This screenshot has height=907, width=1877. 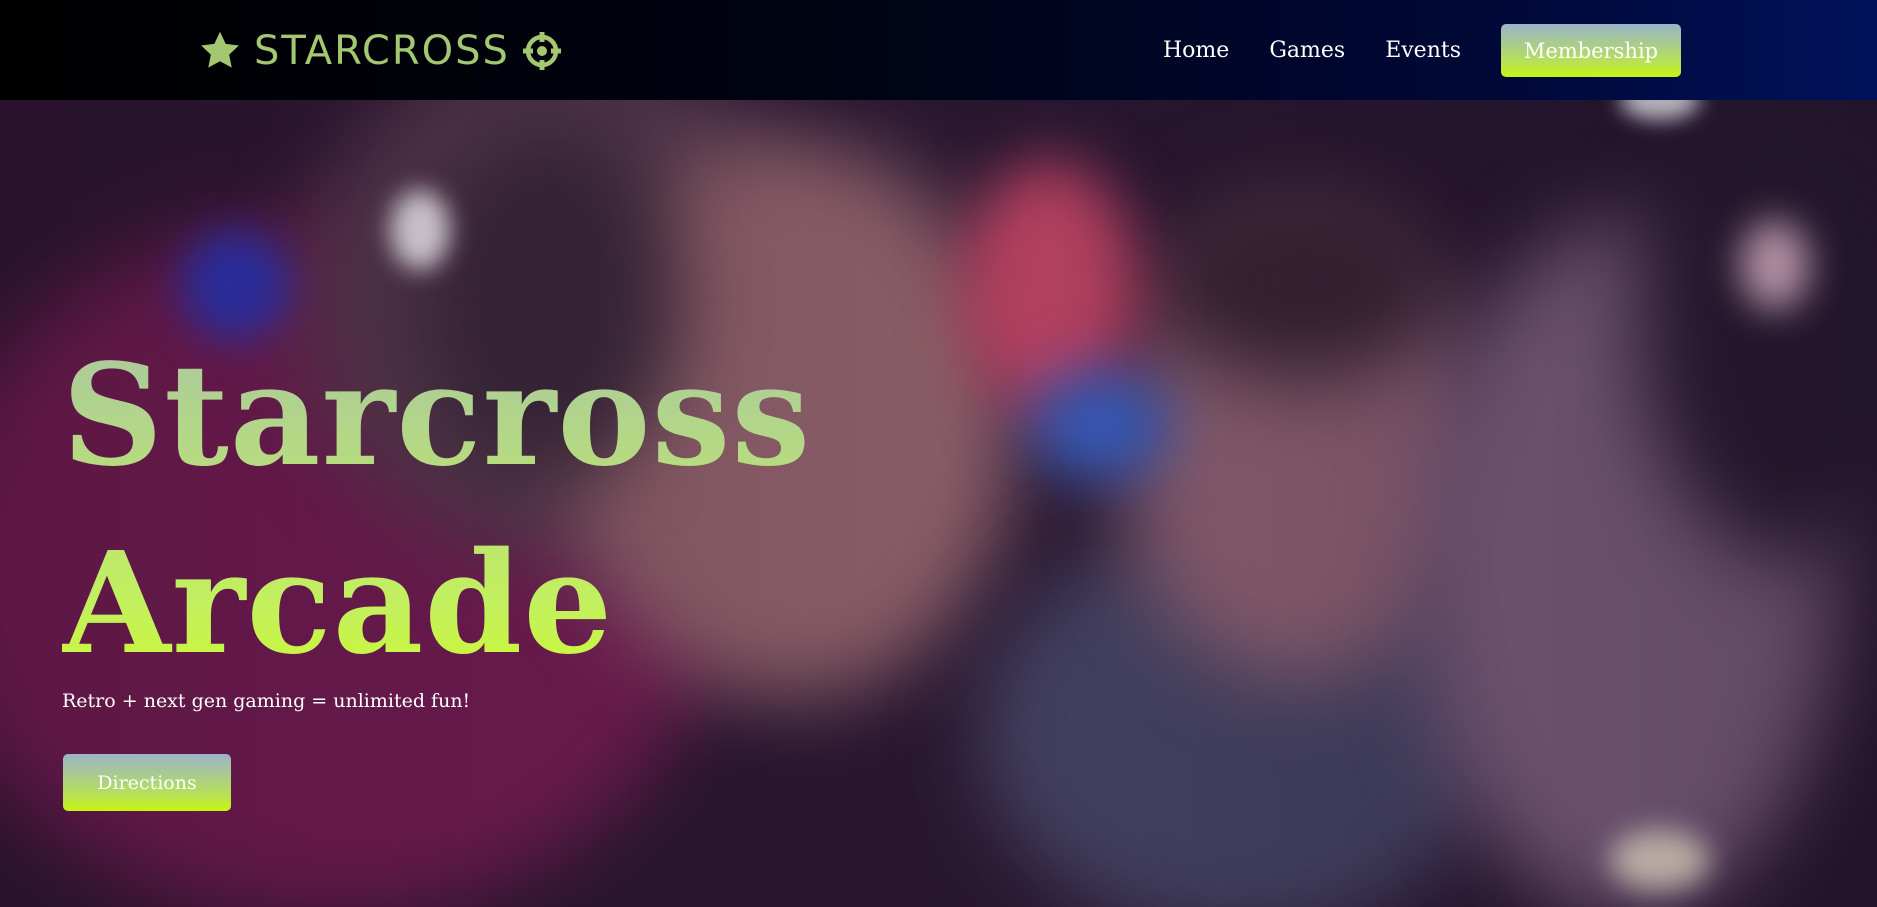 What do you see at coordinates (220, 51) in the screenshot?
I see `star-icon` at bounding box center [220, 51].